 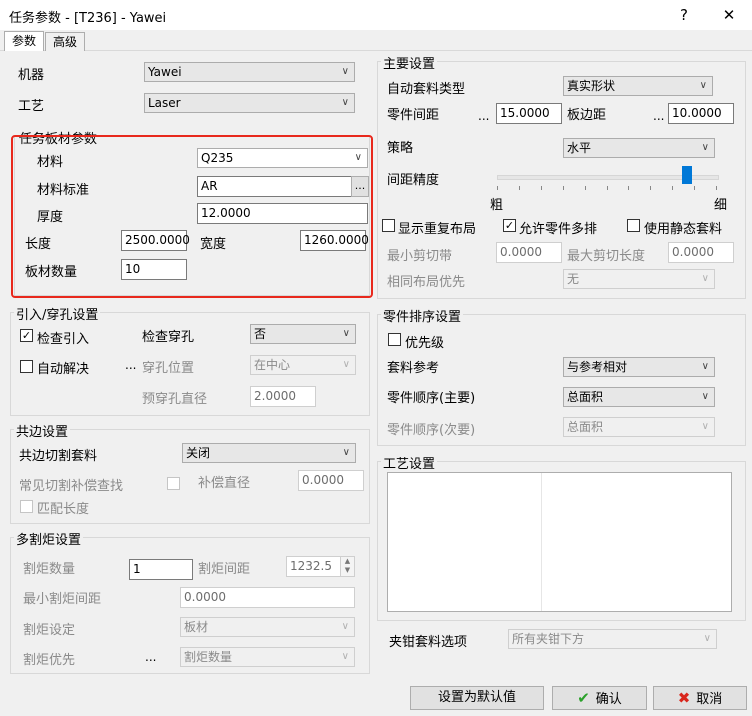 I want to click on comp-diameter-field: 0.0000, so click(x=331, y=480).